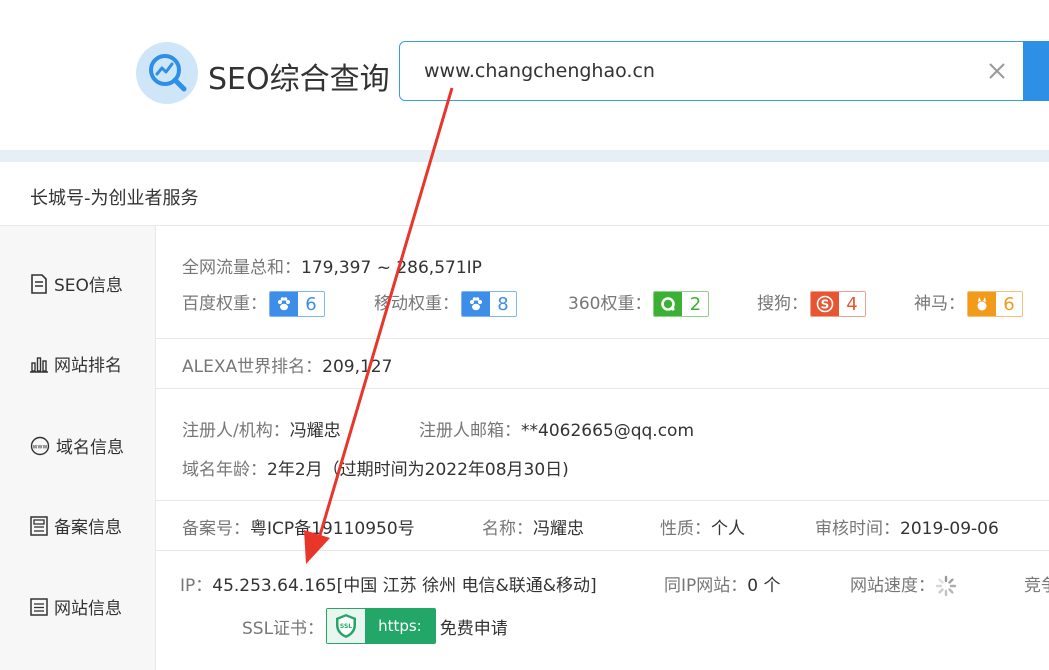 This screenshot has height=670, width=1049. I want to click on list-icon, so click(39, 606).